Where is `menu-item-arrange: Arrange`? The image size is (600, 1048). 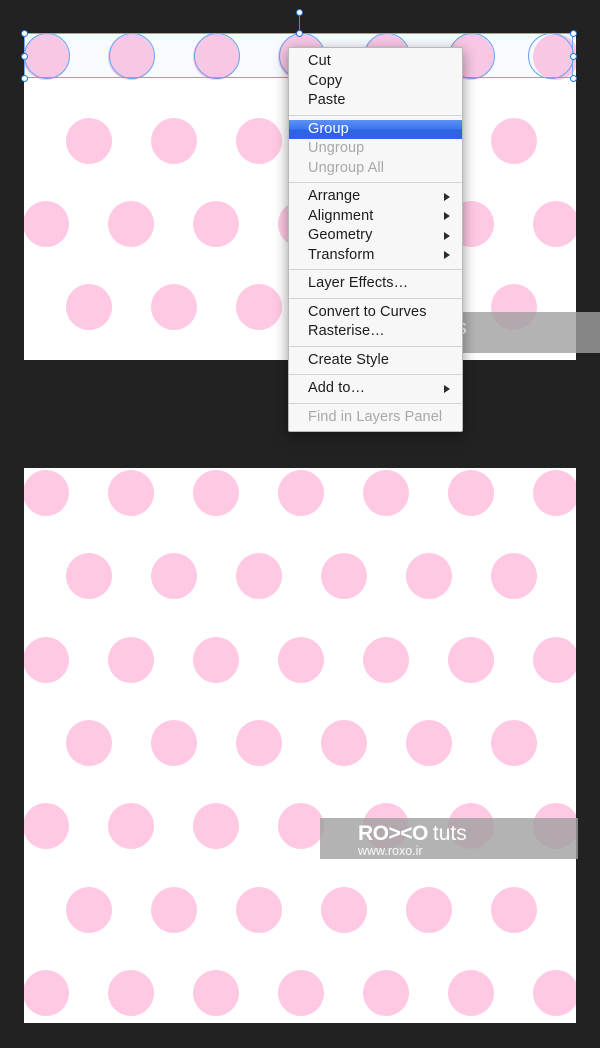
menu-item-arrange: Arrange is located at coordinates (375, 197).